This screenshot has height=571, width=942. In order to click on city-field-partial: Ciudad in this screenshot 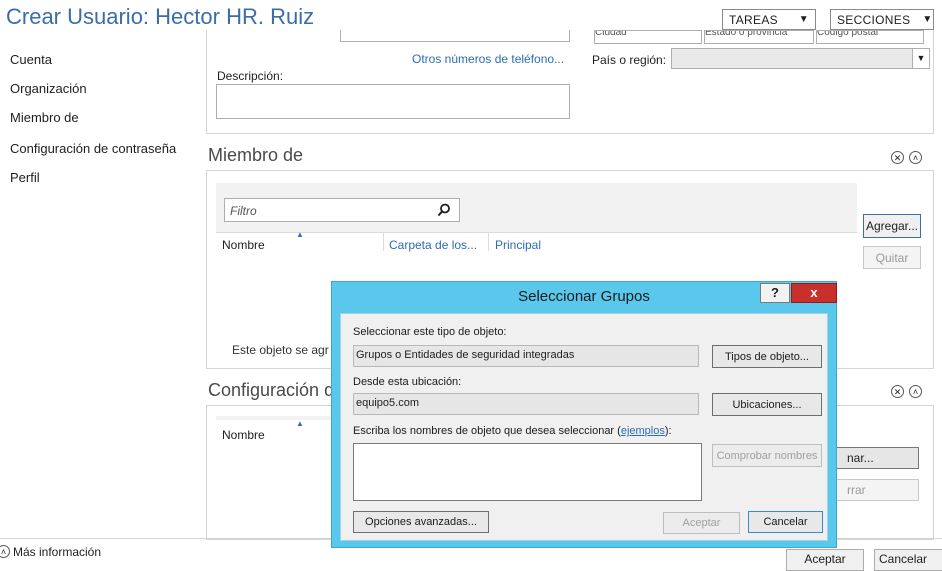, I will do `click(648, 37)`.